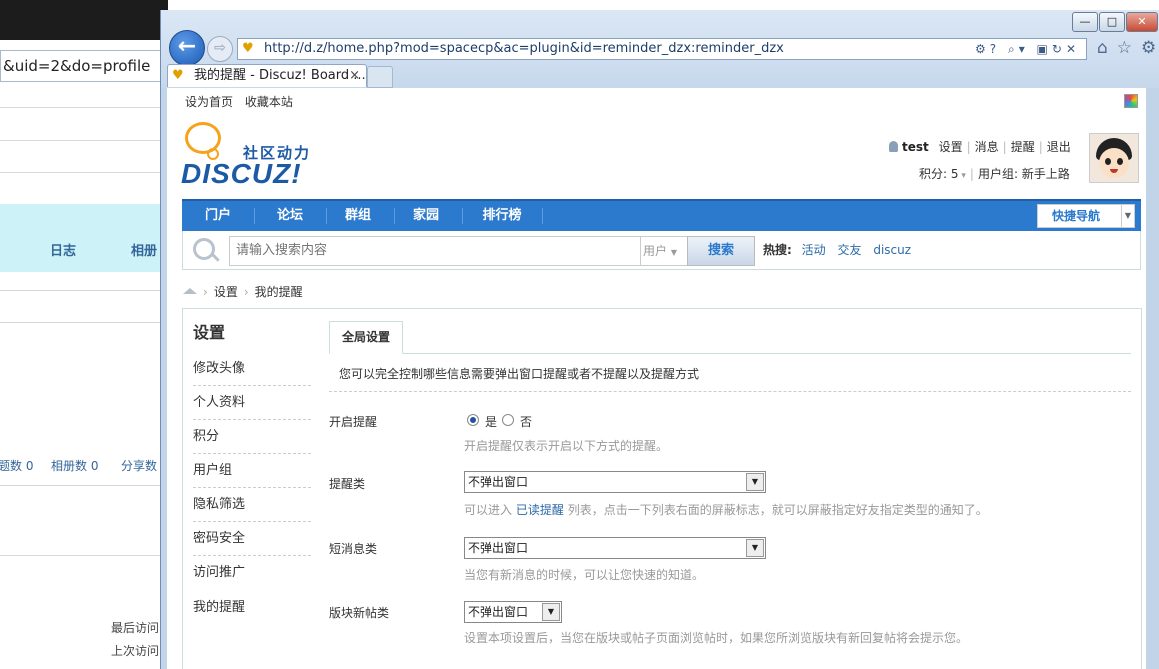 The height and width of the screenshot is (669, 1159). What do you see at coordinates (252, 369) in the screenshot?
I see `sidebar-item-avatar: 修改头像` at bounding box center [252, 369].